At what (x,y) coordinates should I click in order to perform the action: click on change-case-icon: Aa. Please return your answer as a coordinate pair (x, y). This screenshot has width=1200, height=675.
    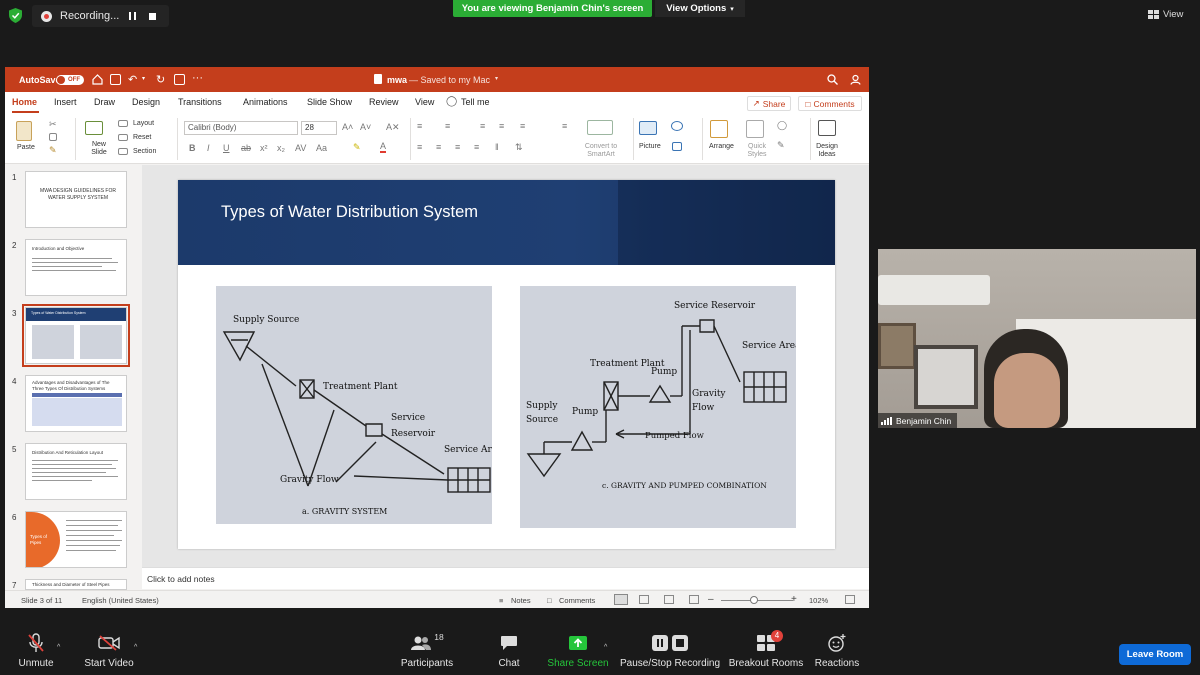
    Looking at the image, I should click on (321, 148).